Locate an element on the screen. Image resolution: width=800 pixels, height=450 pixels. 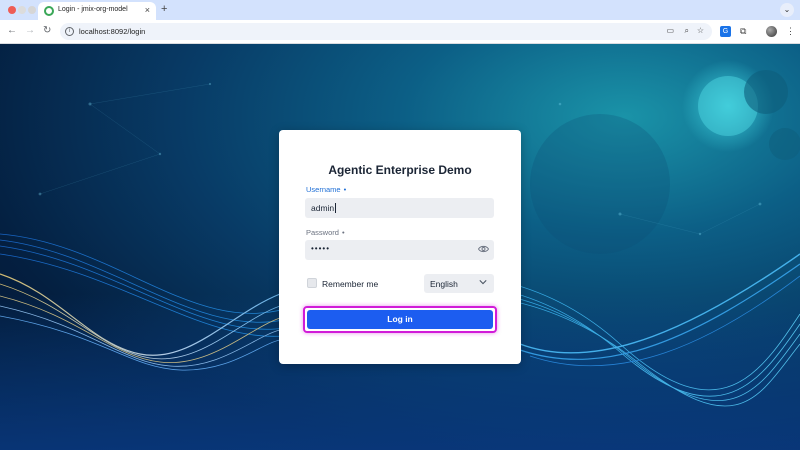
password-field: ••••• is located at coordinates (399, 250).